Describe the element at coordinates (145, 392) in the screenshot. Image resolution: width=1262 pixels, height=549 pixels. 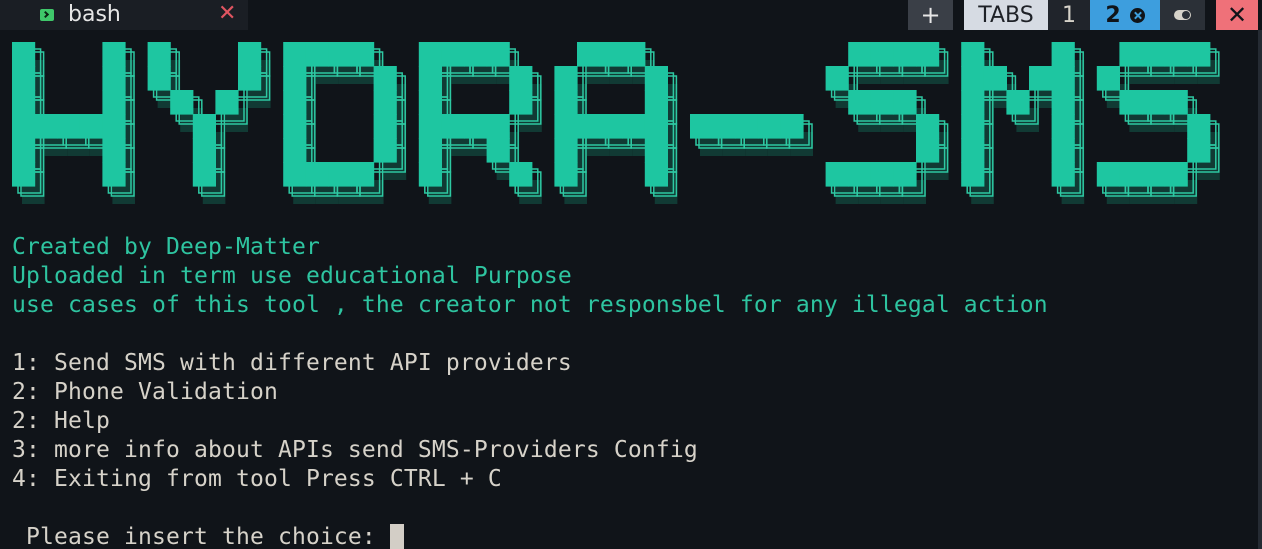
I see `menu-option-2: 2: Phone Validation` at that location.